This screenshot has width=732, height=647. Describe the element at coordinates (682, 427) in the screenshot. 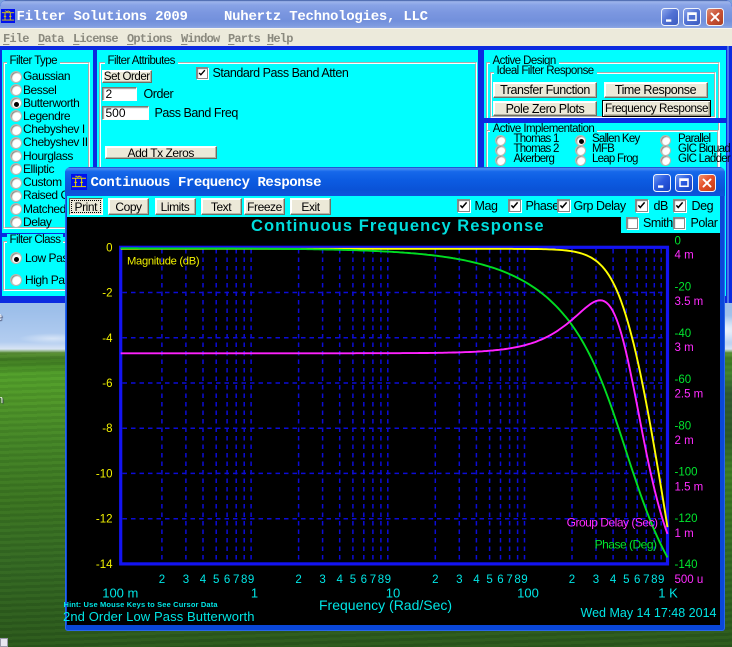

I see `svg-text: -80` at that location.